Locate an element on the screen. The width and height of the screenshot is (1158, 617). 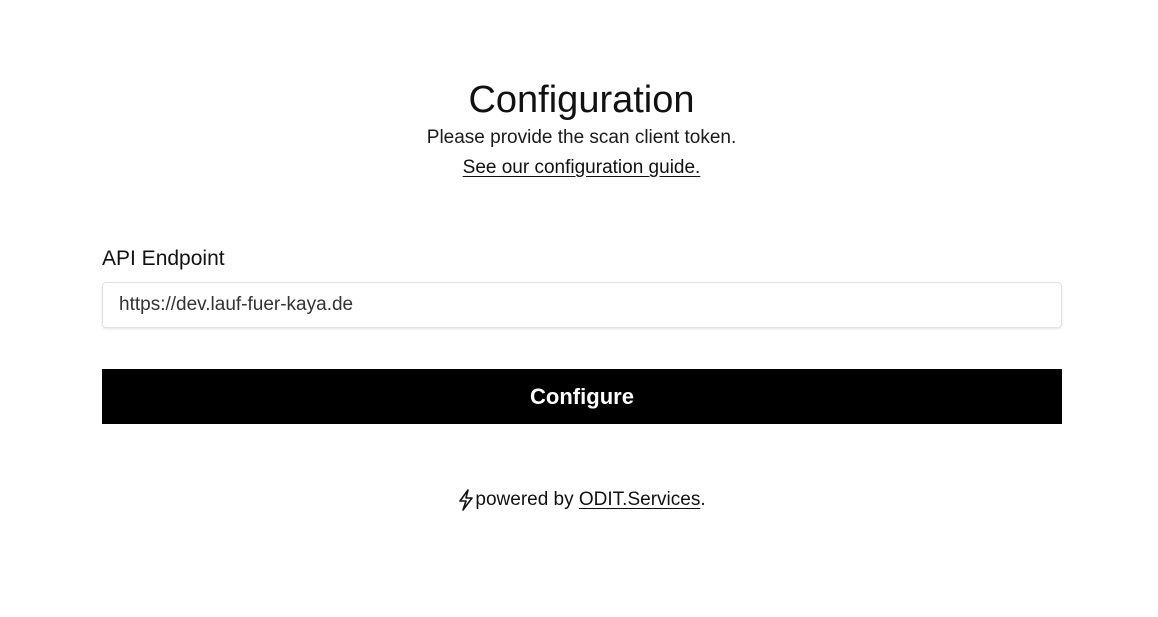
odit-services-link: ODIT.Services is located at coordinates (639, 499).